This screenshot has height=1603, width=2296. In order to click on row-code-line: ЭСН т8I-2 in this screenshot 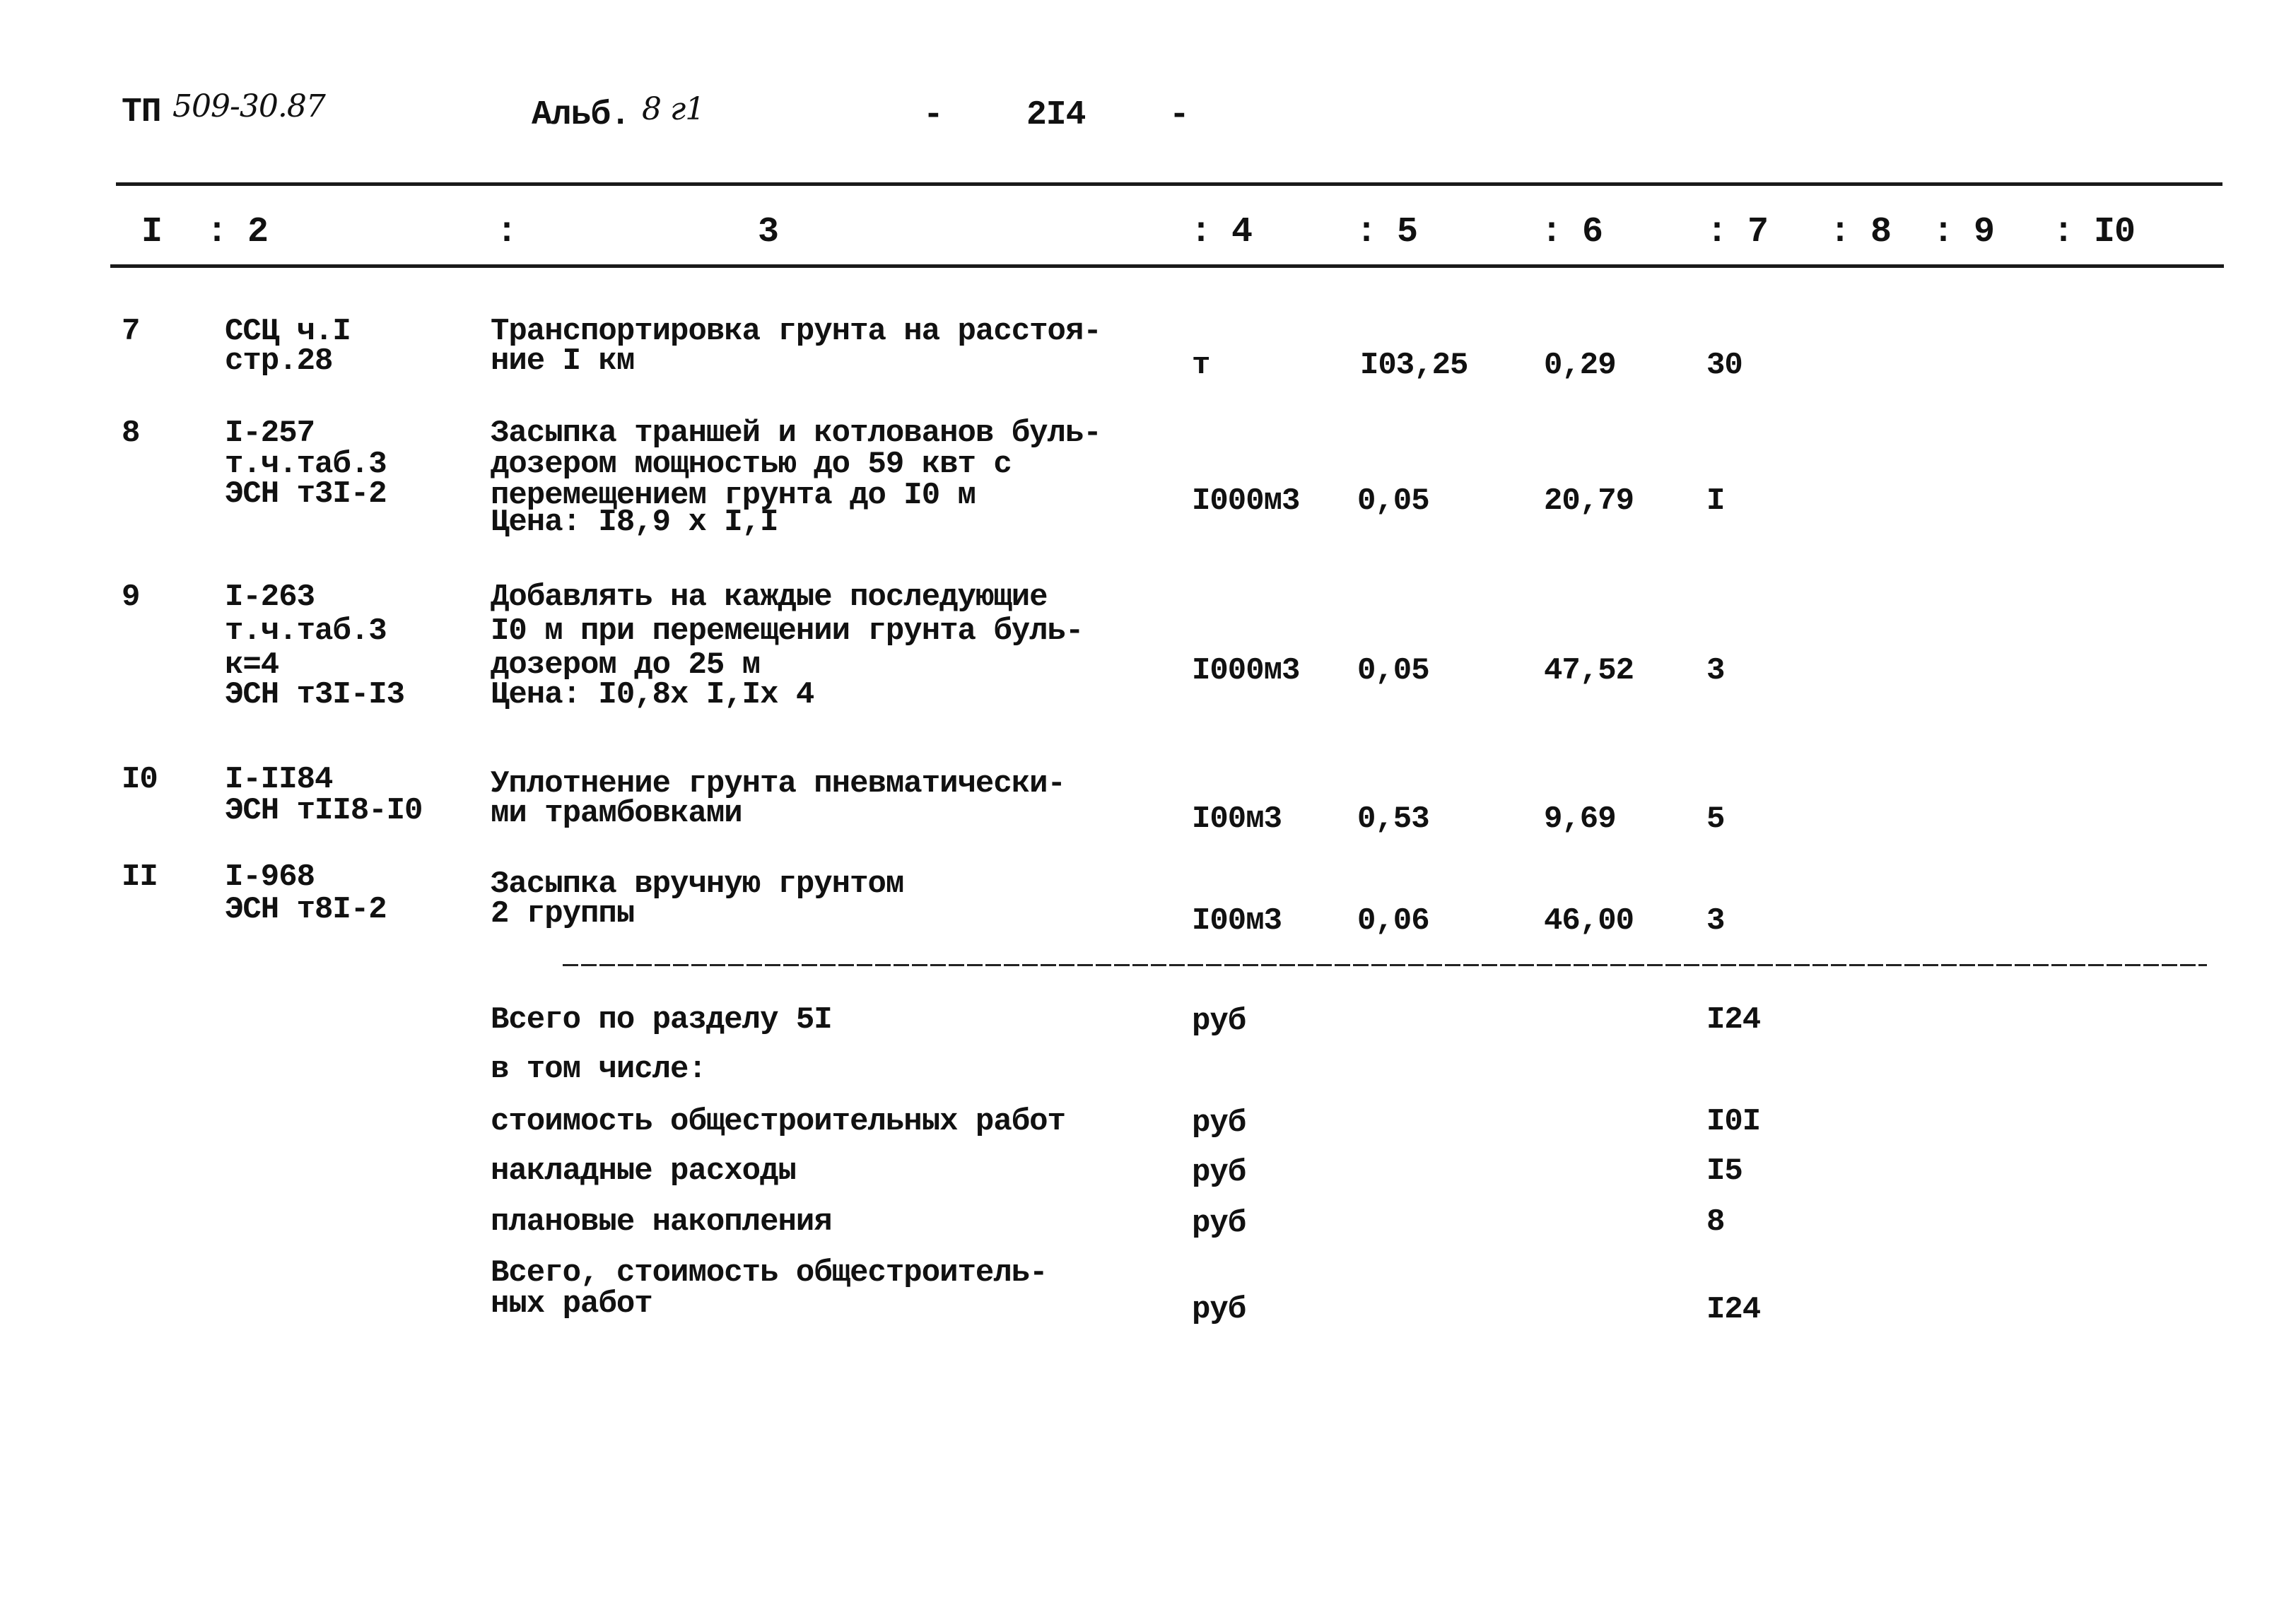, I will do `click(306, 909)`.